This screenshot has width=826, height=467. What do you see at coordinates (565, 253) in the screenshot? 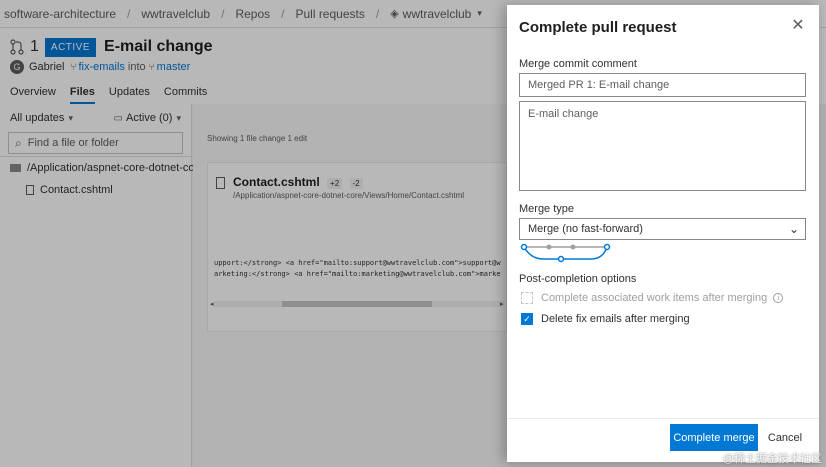
I see `merge-graph-icon` at bounding box center [565, 253].